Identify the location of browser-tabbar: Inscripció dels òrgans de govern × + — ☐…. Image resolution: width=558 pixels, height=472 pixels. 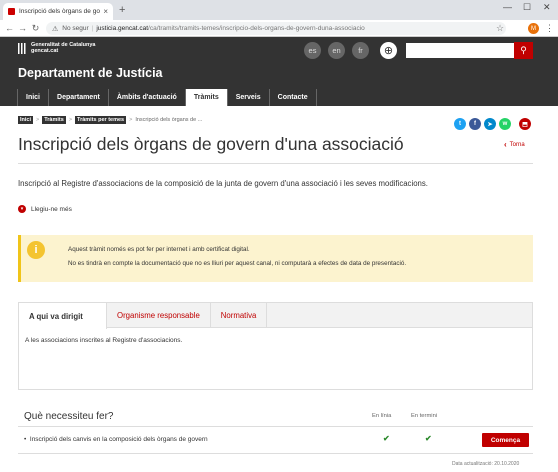
(279, 10).